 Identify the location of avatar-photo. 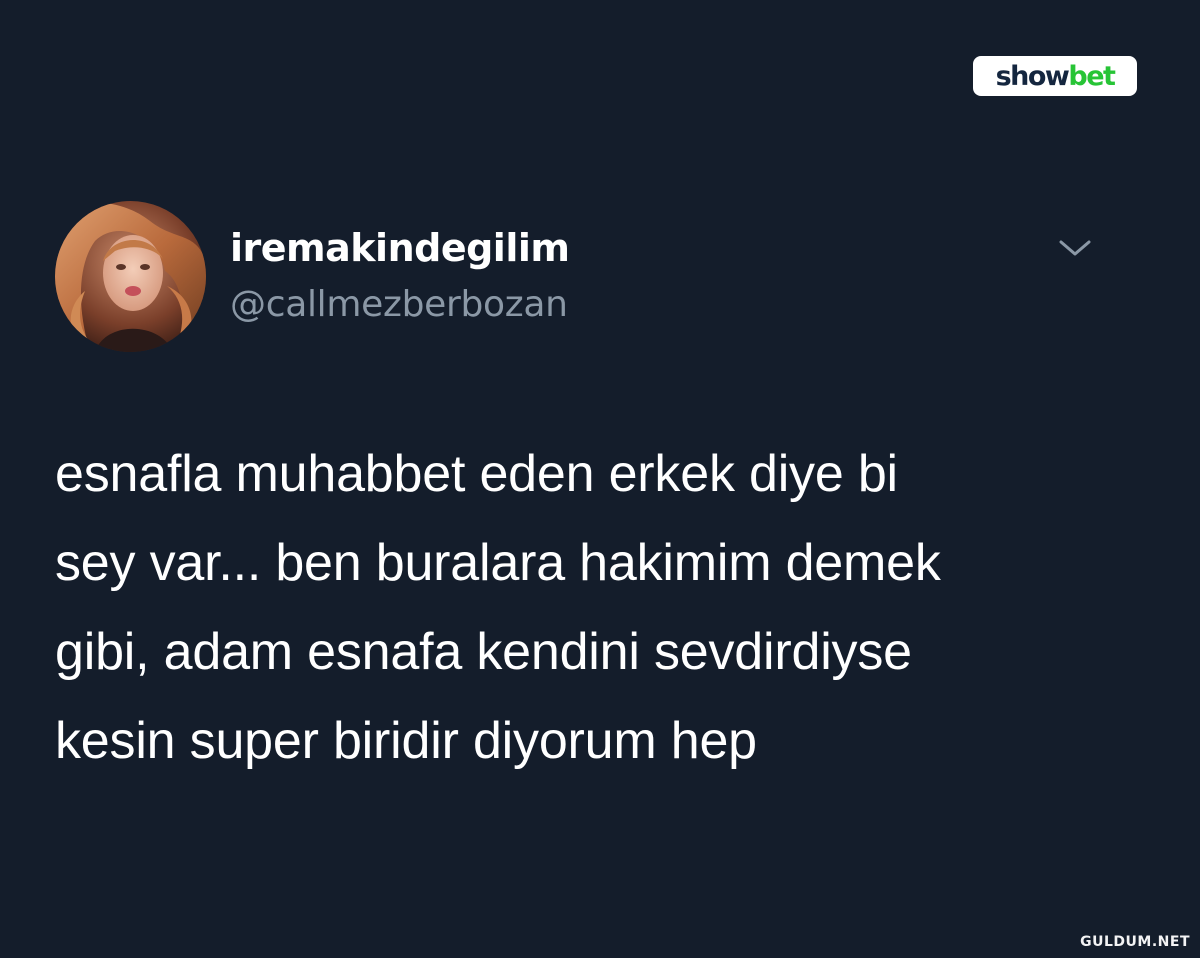
(130, 276).